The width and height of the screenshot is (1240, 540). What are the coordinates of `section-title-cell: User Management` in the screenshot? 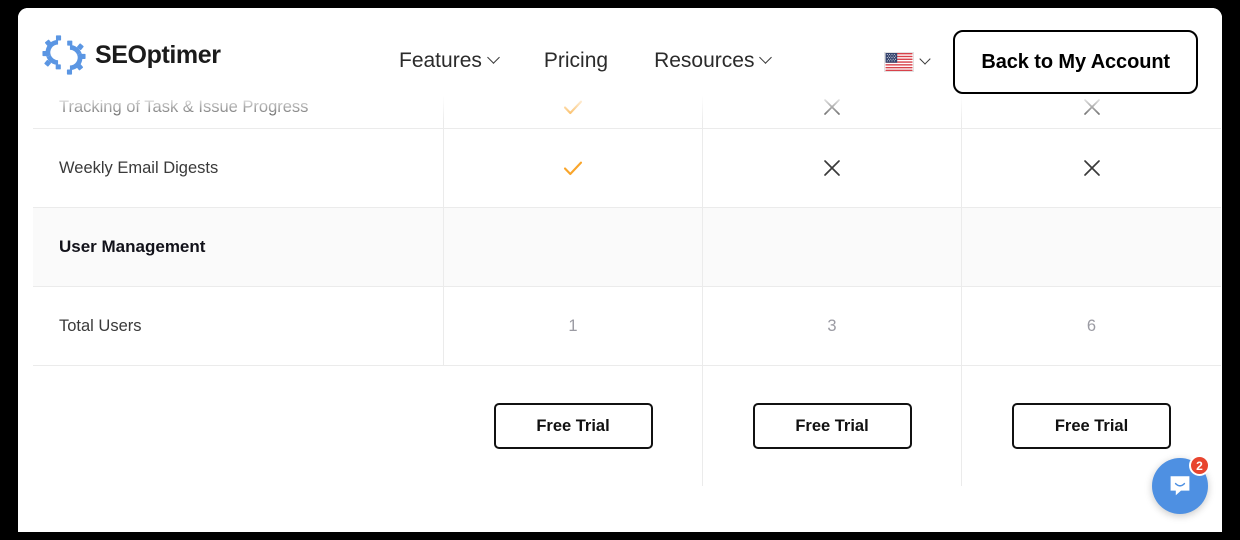 It's located at (238, 247).